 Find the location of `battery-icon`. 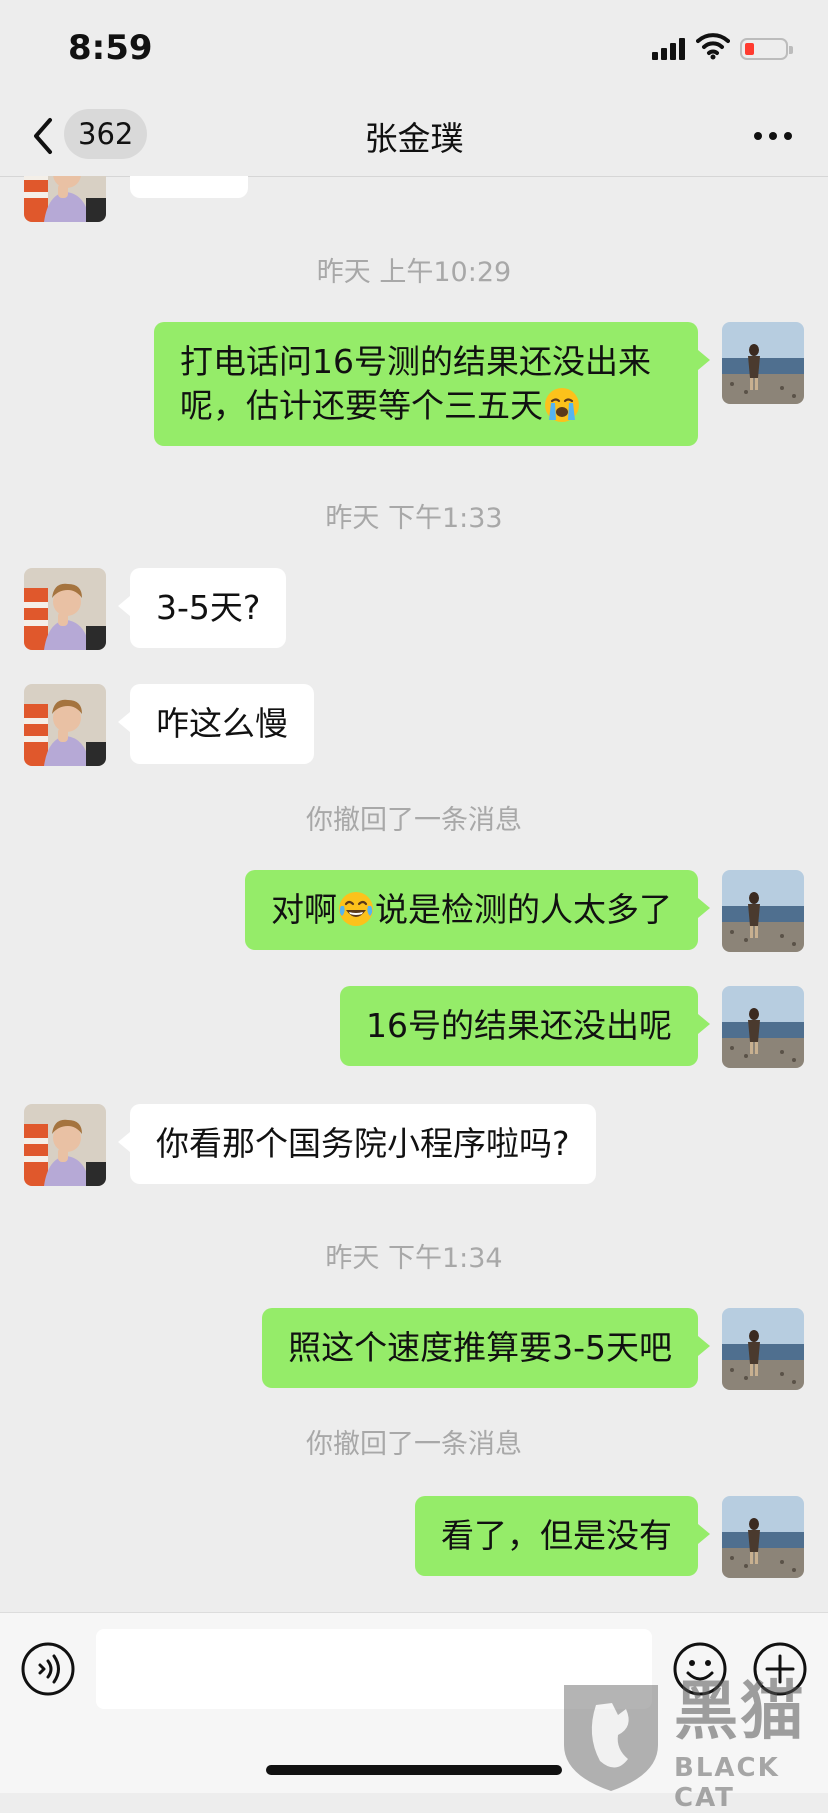

battery-icon is located at coordinates (766, 49).